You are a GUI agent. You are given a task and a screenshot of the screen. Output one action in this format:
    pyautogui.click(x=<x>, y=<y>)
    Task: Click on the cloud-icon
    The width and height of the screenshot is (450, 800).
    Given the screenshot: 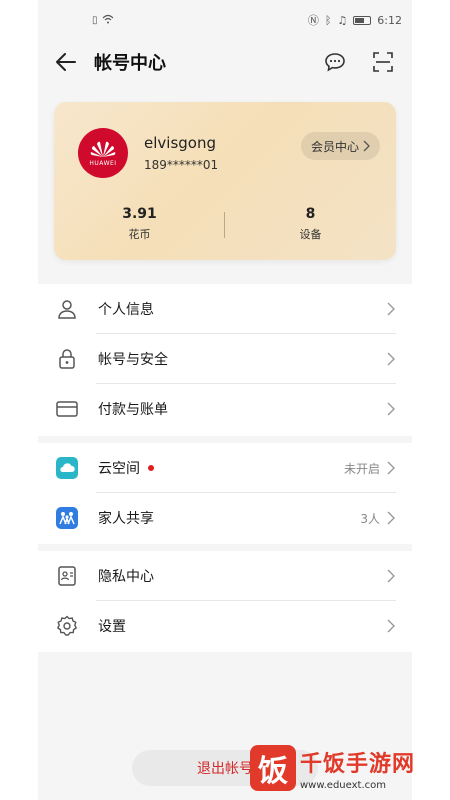 What is the action you would take?
    pyautogui.click(x=67, y=468)
    